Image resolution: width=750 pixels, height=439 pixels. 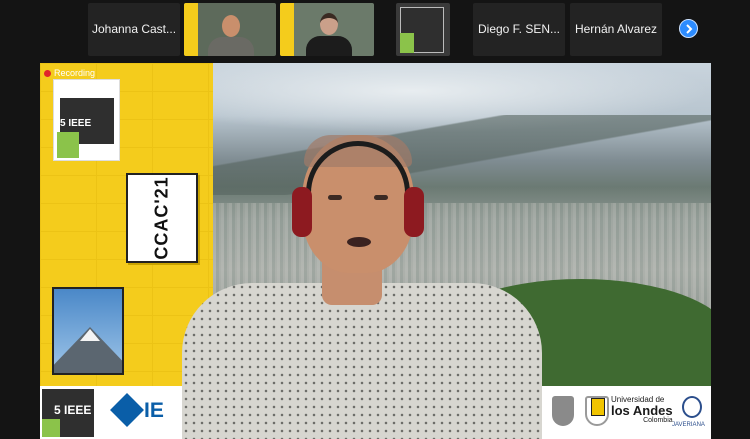 I want to click on poster-logo: 5 IEEE, so click(x=68, y=413).